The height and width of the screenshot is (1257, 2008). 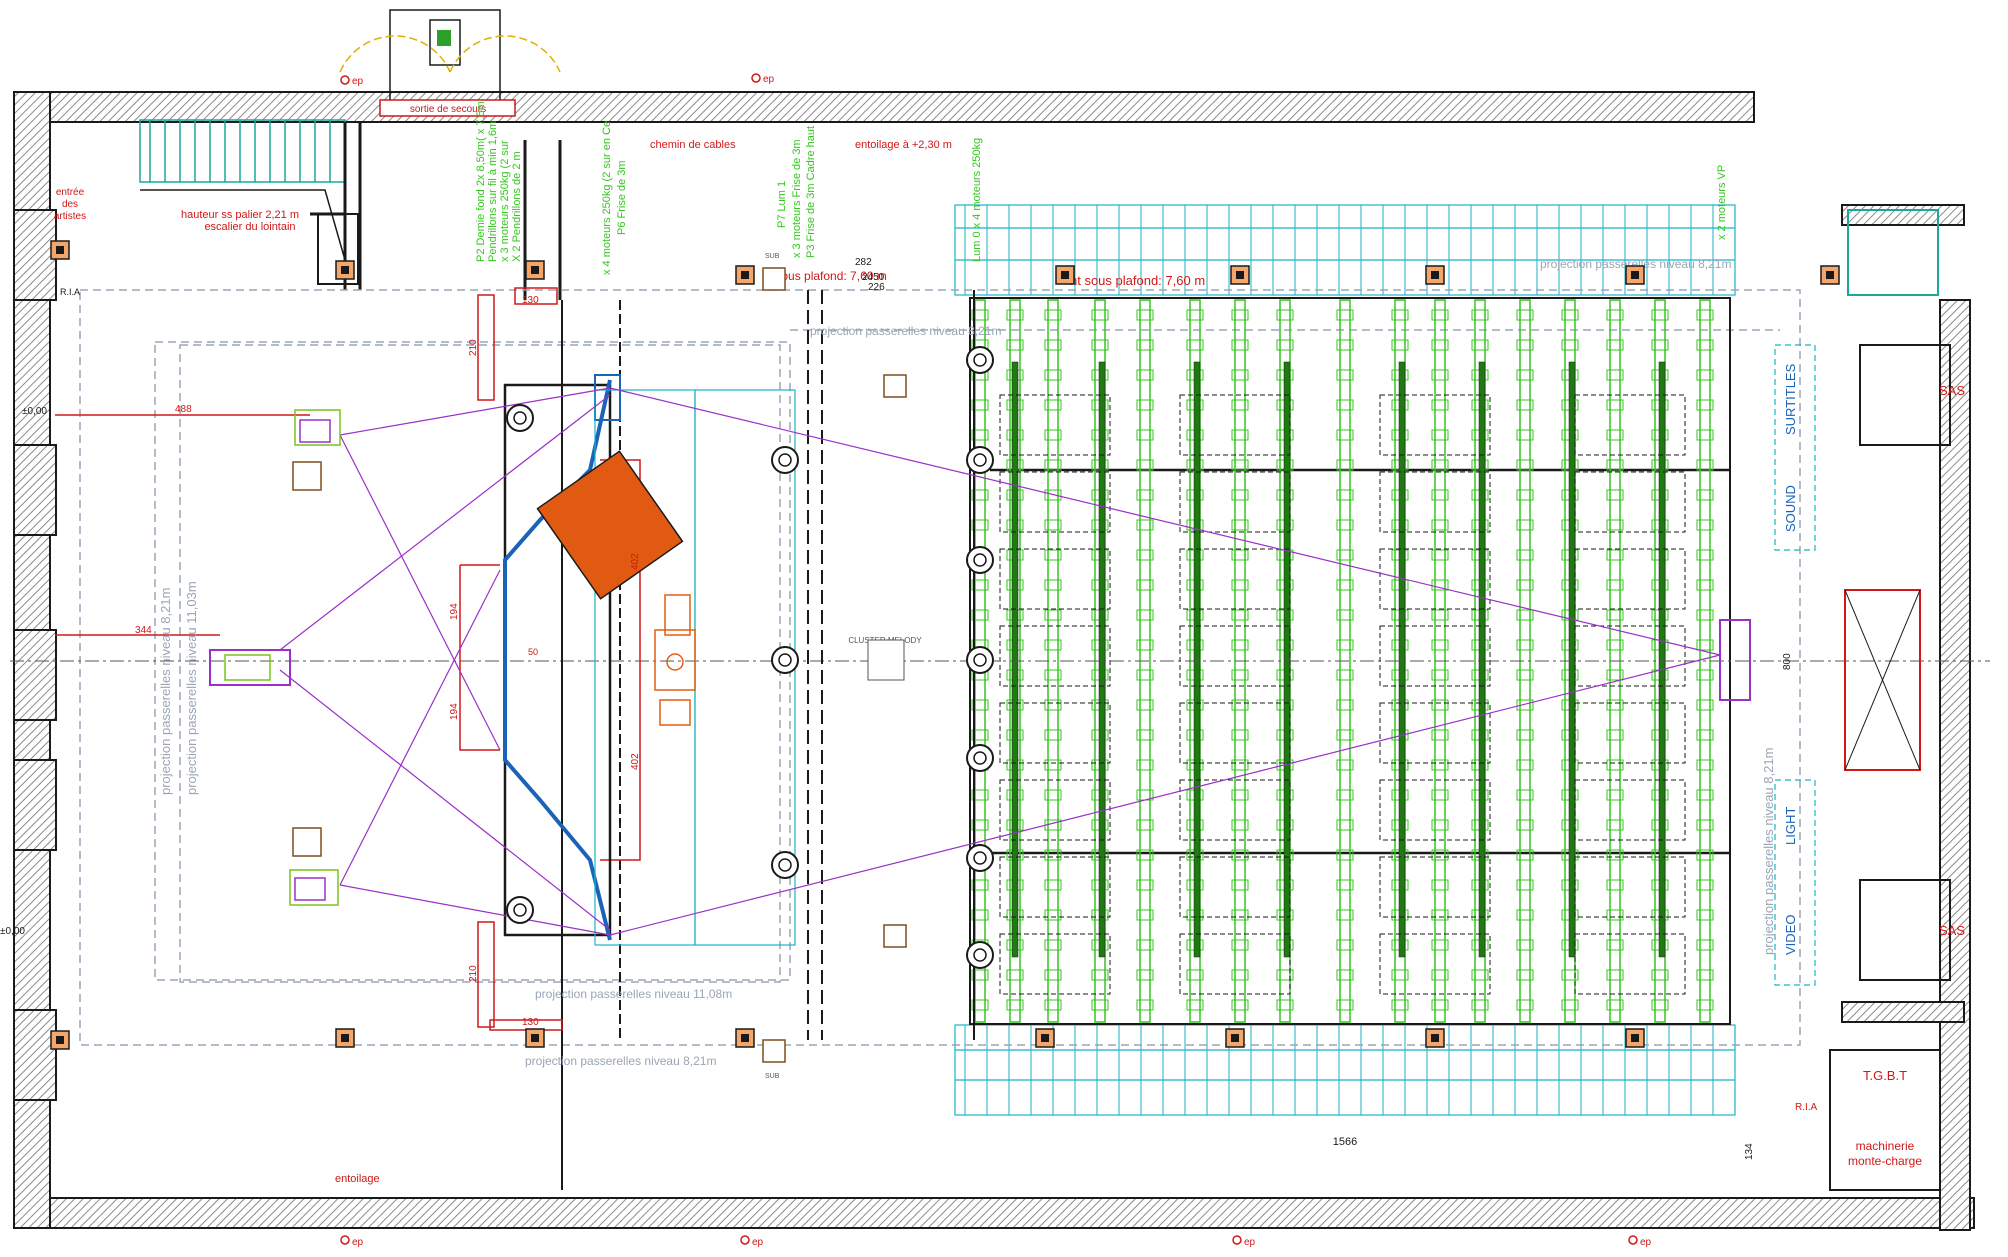 What do you see at coordinates (1903, 1012) in the screenshot?
I see `right-wall-lower` at bounding box center [1903, 1012].